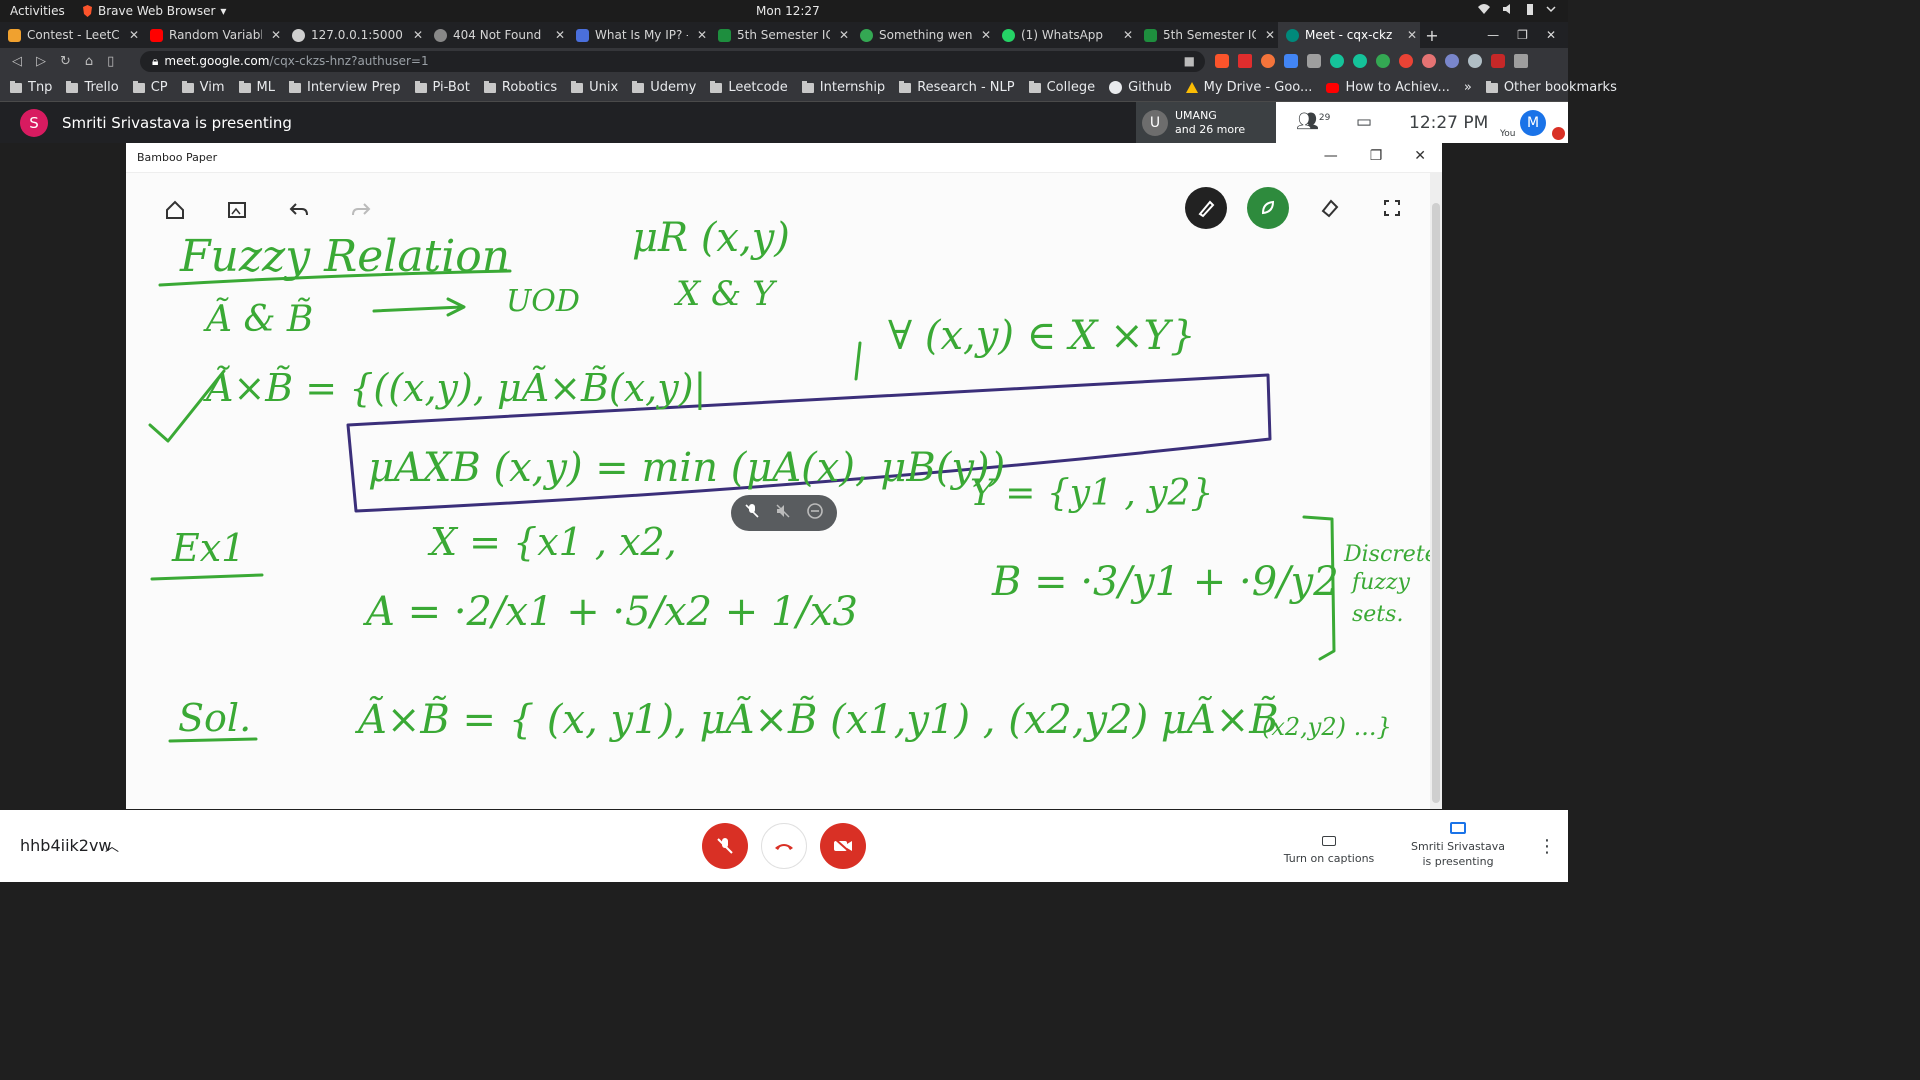  Describe the element at coordinates (594, 87) in the screenshot. I see `bookmark-folder: Unix` at that location.